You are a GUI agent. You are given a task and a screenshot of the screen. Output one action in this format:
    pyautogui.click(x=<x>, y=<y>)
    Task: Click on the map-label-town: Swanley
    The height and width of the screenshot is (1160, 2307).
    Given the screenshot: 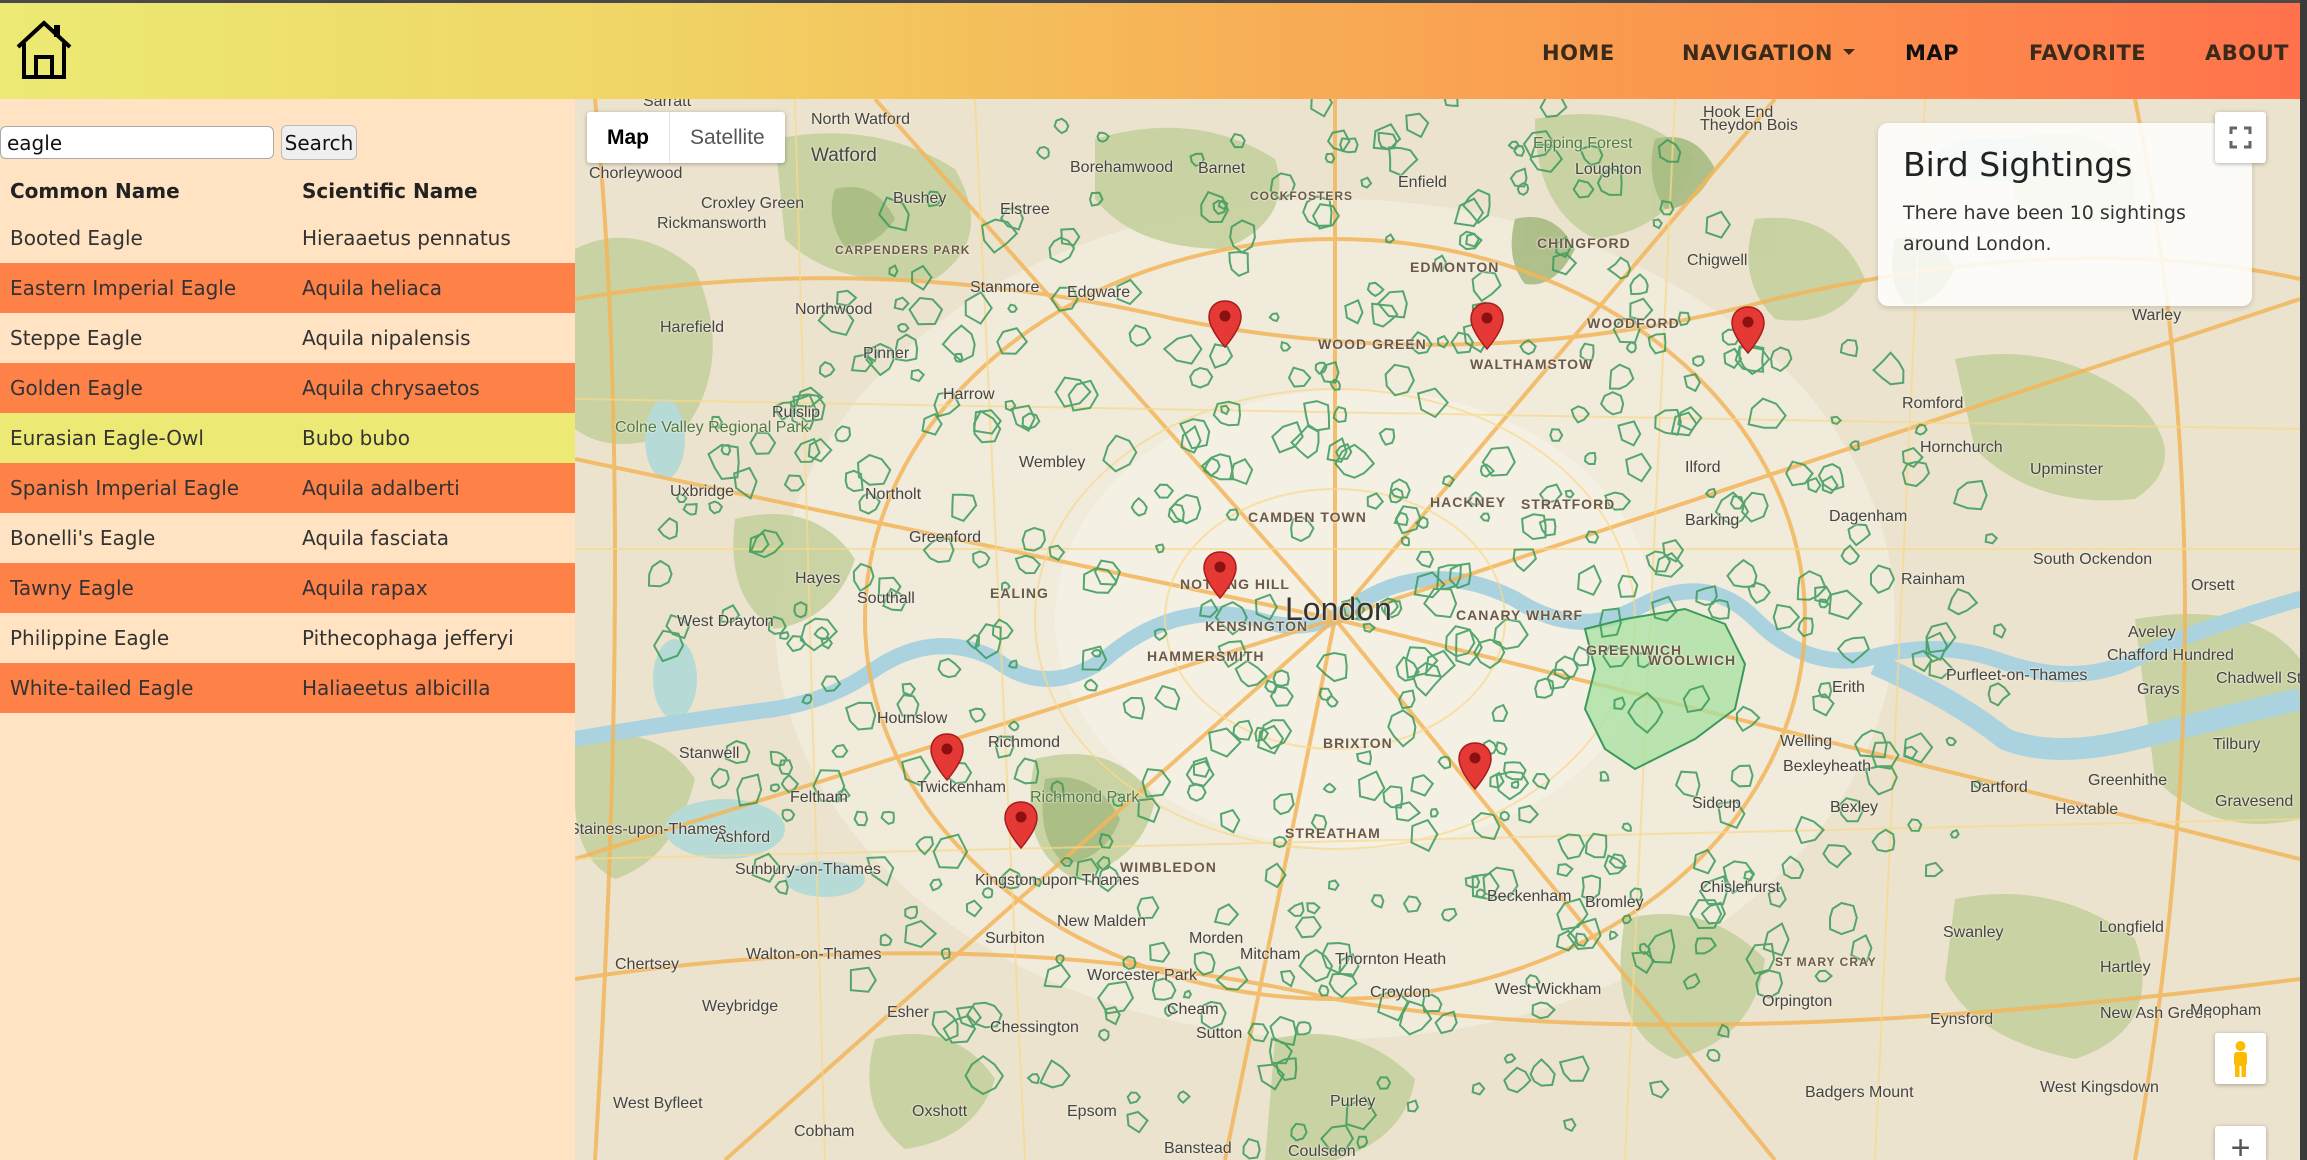 What is the action you would take?
    pyautogui.click(x=1973, y=932)
    